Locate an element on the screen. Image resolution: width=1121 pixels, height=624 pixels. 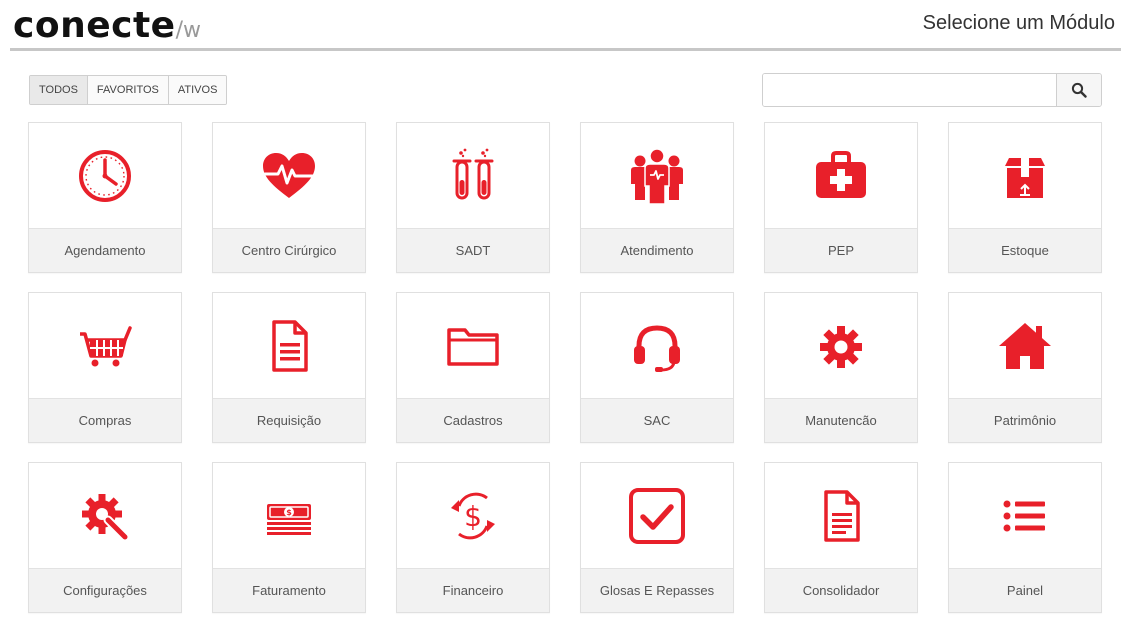
module-tile-configuracoes: Configurações is located at coordinates (105, 537).